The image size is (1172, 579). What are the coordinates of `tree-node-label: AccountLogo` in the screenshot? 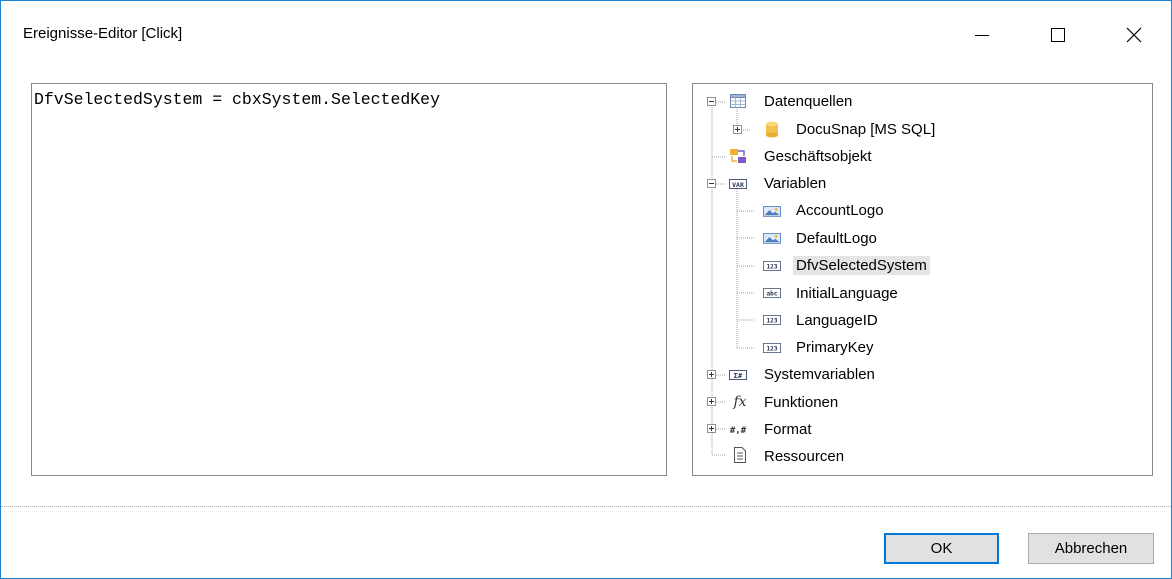 It's located at (840, 210).